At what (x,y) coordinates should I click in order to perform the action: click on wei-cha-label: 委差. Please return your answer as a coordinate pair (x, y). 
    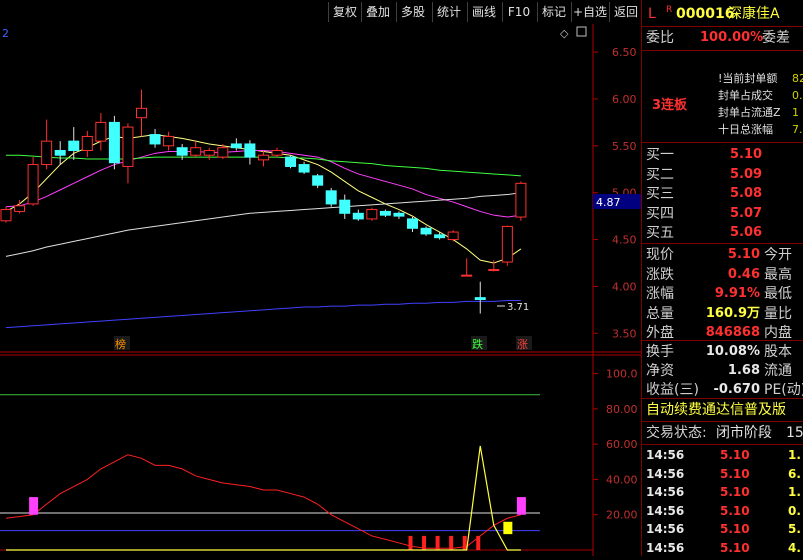
    Looking at the image, I should click on (776, 38).